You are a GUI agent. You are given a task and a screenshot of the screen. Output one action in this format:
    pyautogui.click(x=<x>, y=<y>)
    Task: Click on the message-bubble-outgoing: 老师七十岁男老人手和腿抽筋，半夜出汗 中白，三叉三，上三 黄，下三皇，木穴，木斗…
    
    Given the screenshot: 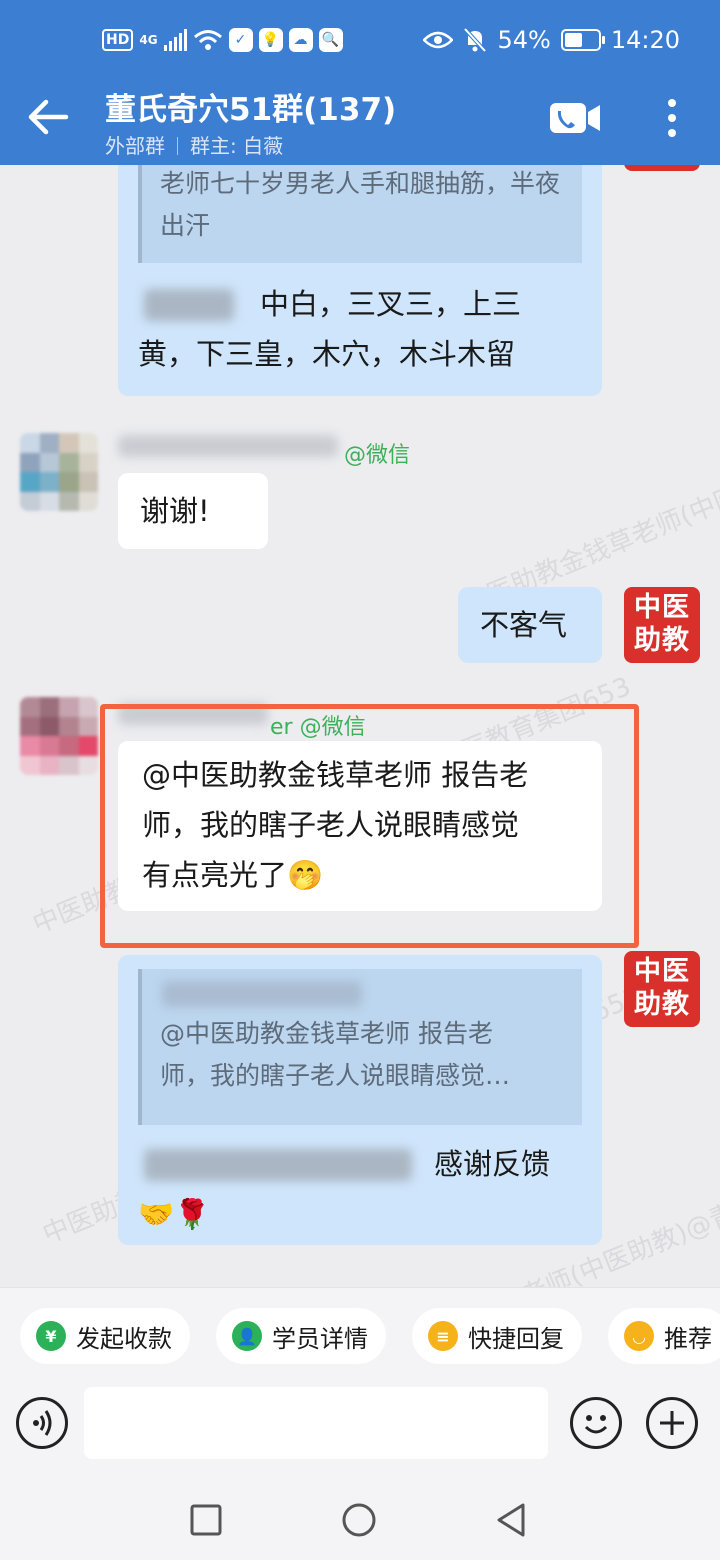 What is the action you would take?
    pyautogui.click(x=360, y=280)
    